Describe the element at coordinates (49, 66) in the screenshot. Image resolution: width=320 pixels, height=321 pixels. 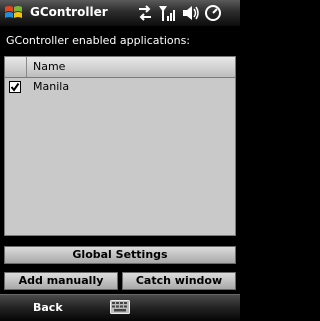
I see `column-header-name: Name` at that location.